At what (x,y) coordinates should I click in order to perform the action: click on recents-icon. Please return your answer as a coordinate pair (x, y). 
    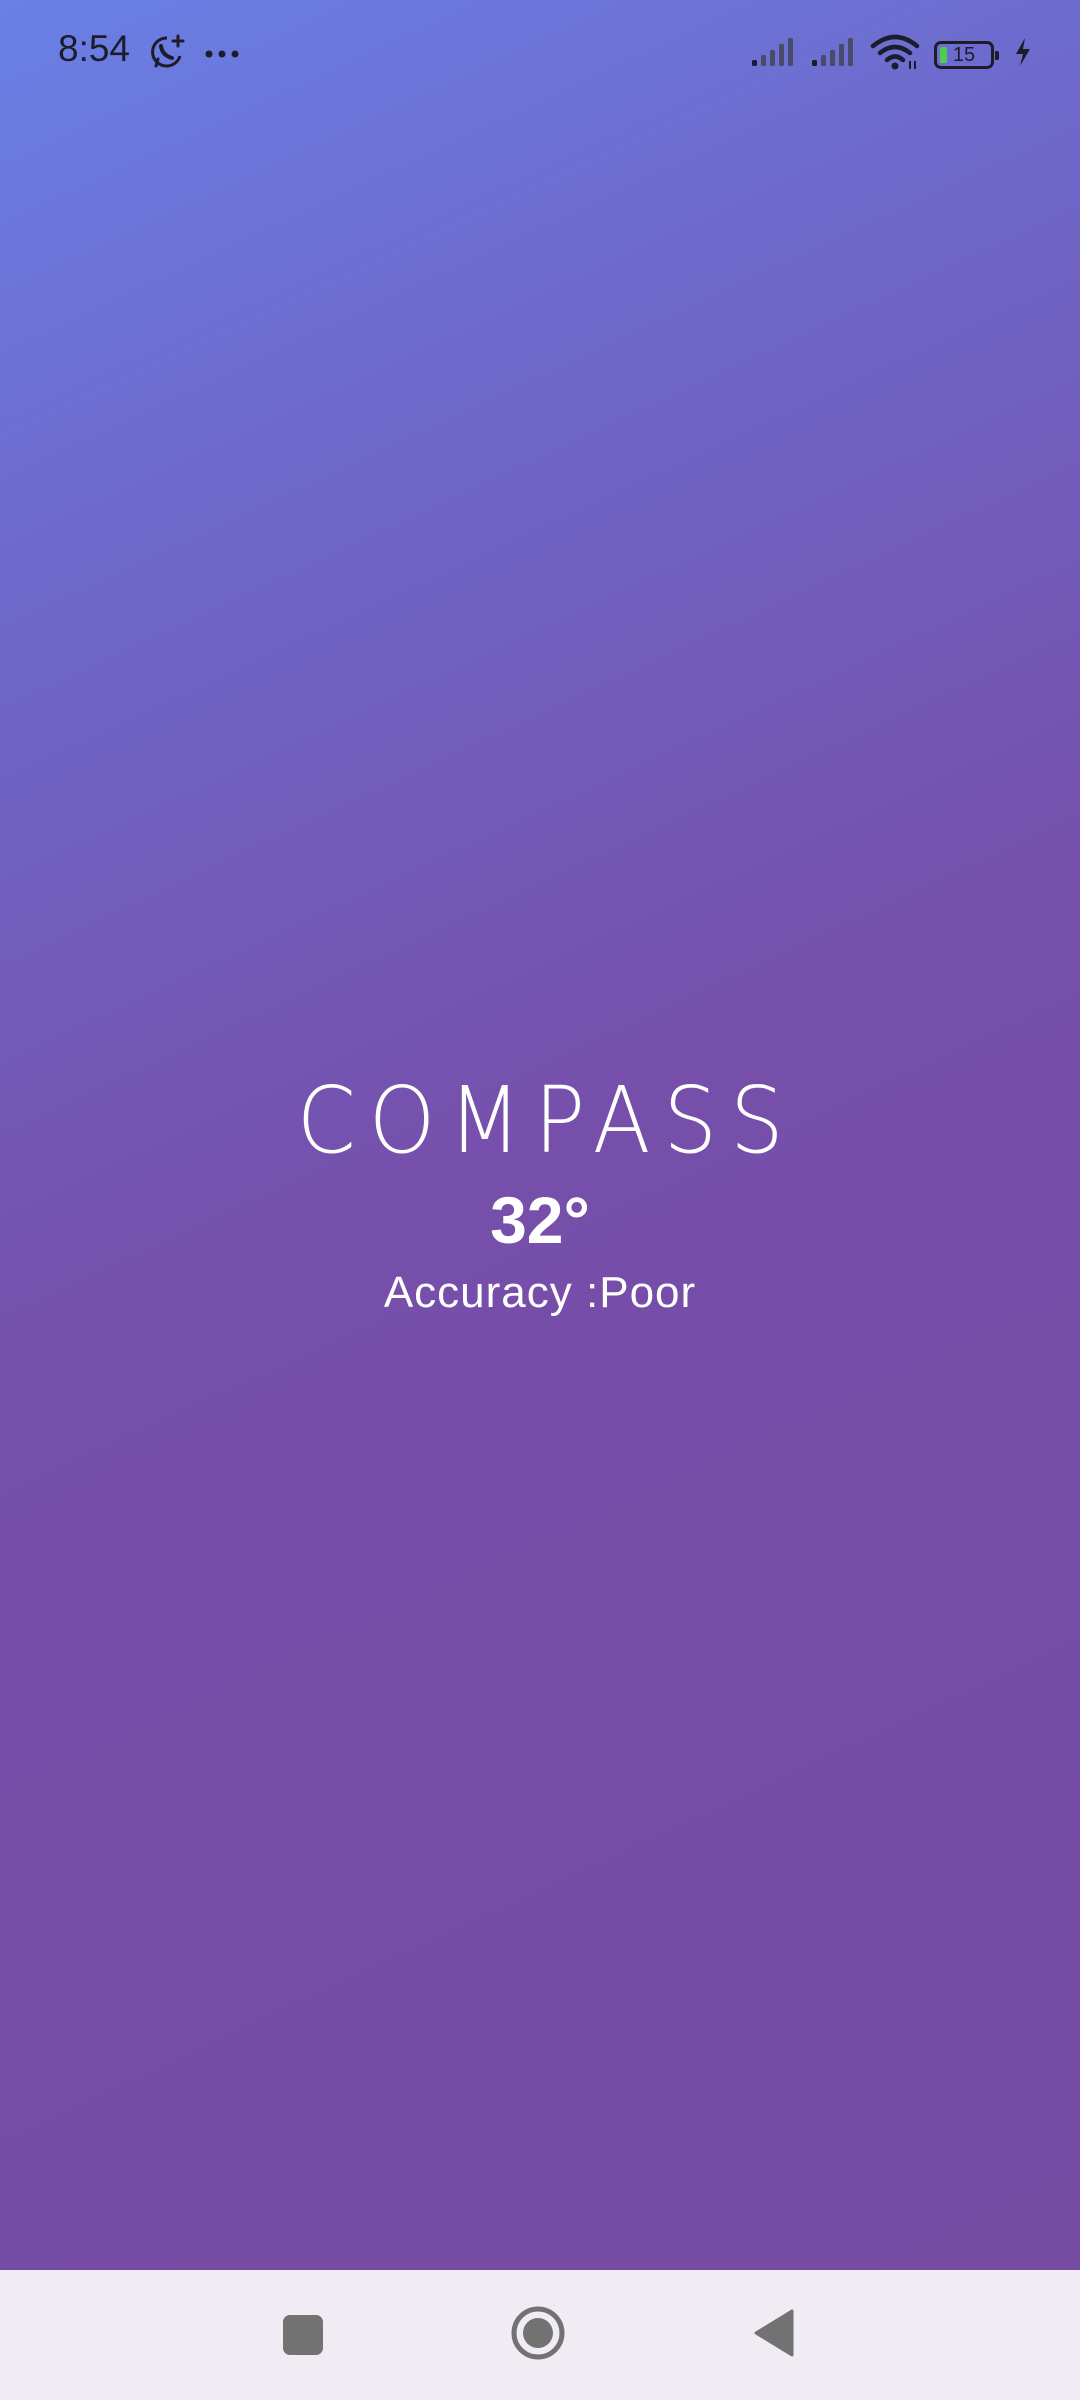
    Looking at the image, I should click on (303, 2335).